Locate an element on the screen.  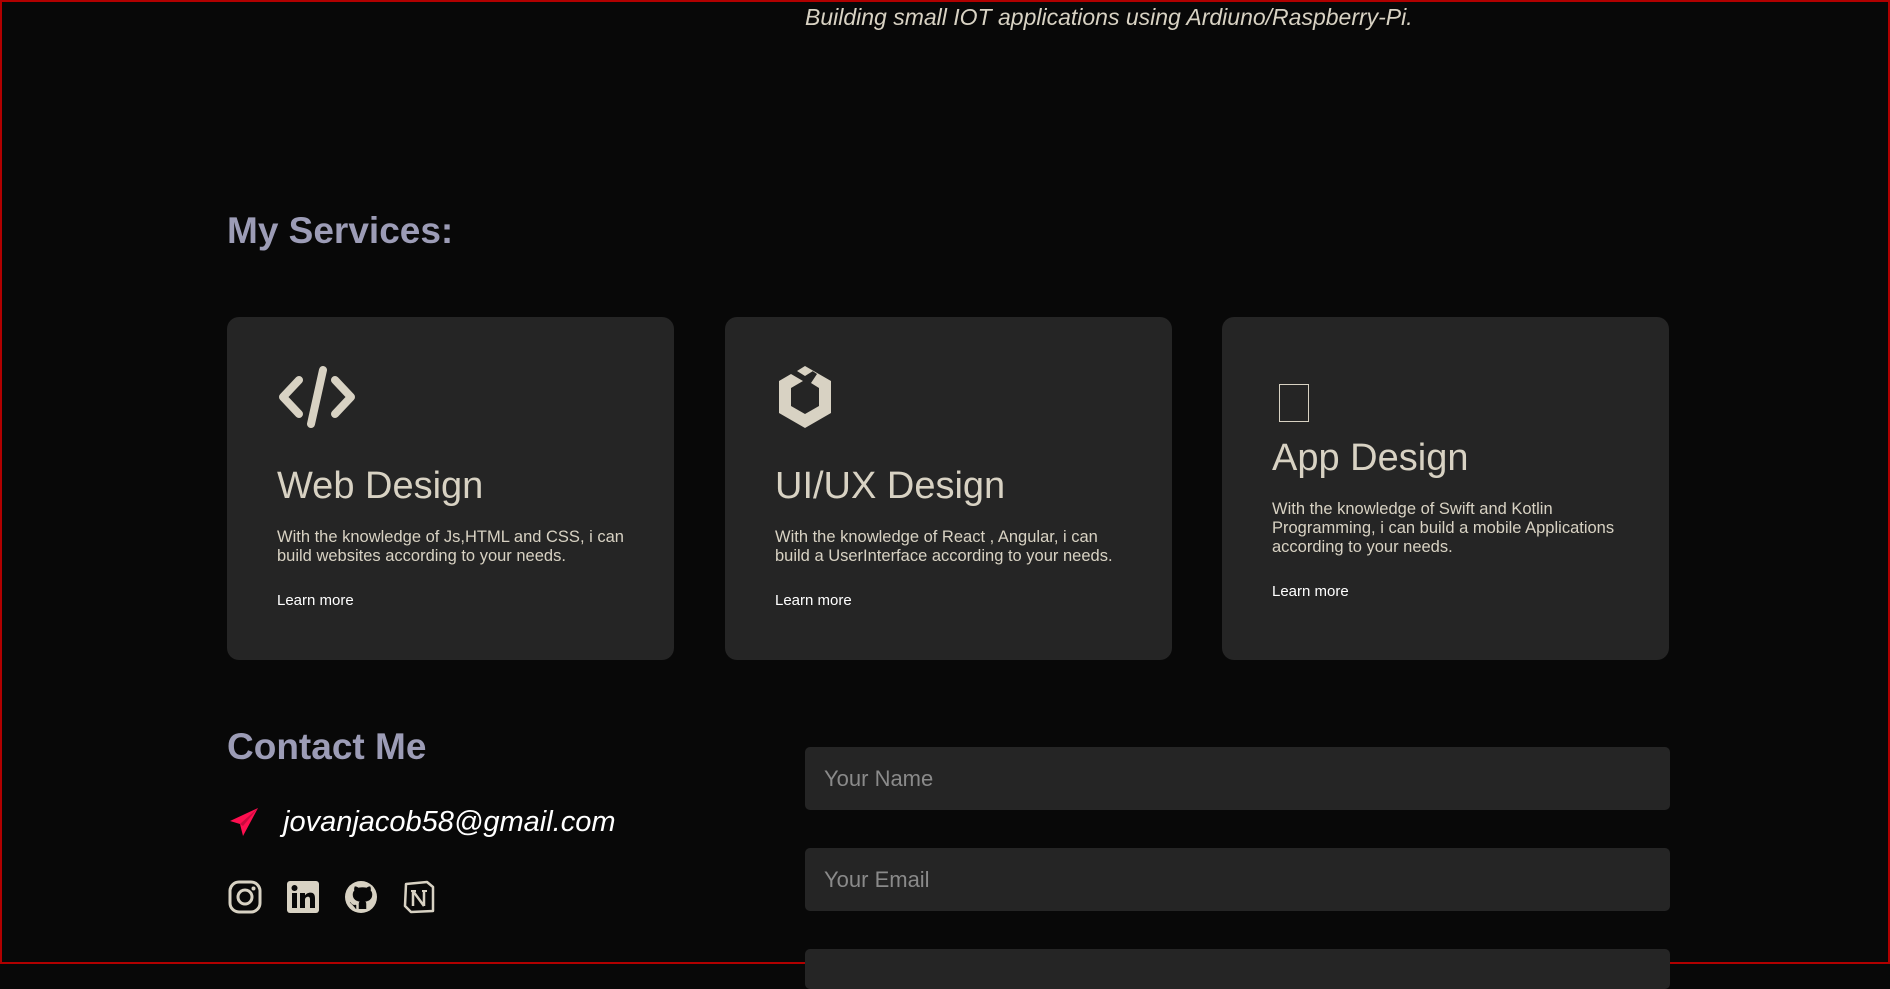
contact-title: Contact Me is located at coordinates (327, 746).